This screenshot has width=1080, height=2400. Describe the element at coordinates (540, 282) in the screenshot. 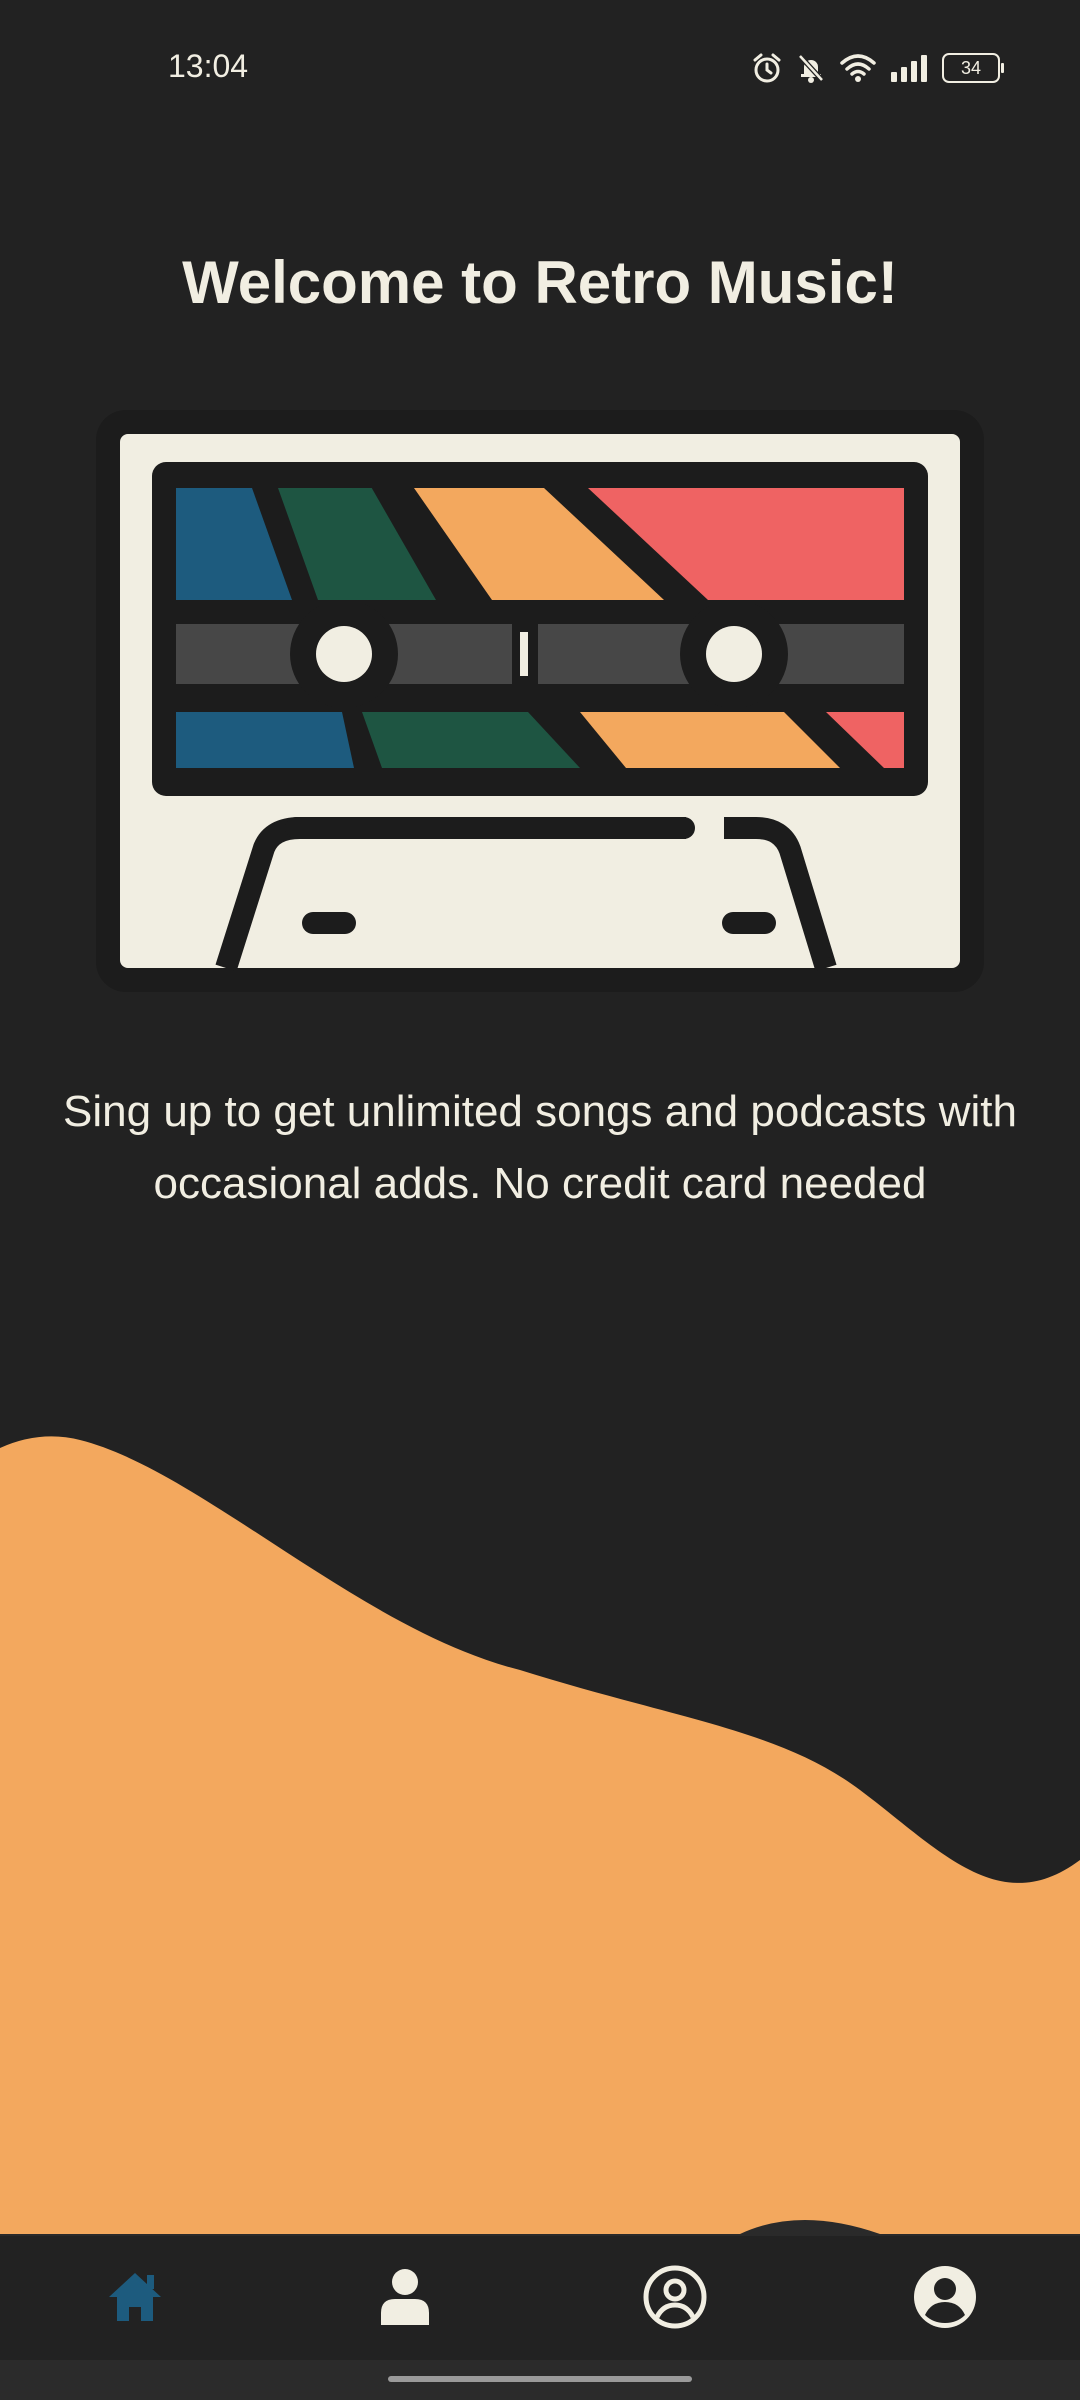

I see `page-title: Welcome to Retro Music!` at that location.